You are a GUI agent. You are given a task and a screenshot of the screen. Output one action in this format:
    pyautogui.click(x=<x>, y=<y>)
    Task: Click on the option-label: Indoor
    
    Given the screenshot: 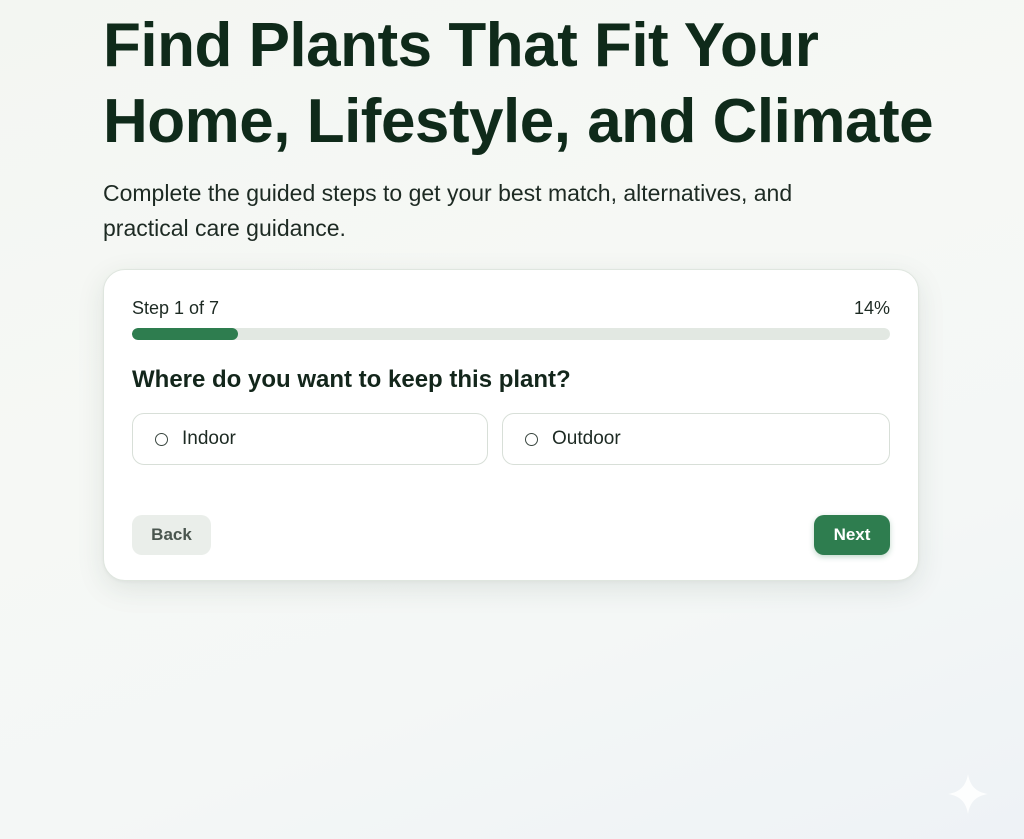 What is the action you would take?
    pyautogui.click(x=209, y=438)
    